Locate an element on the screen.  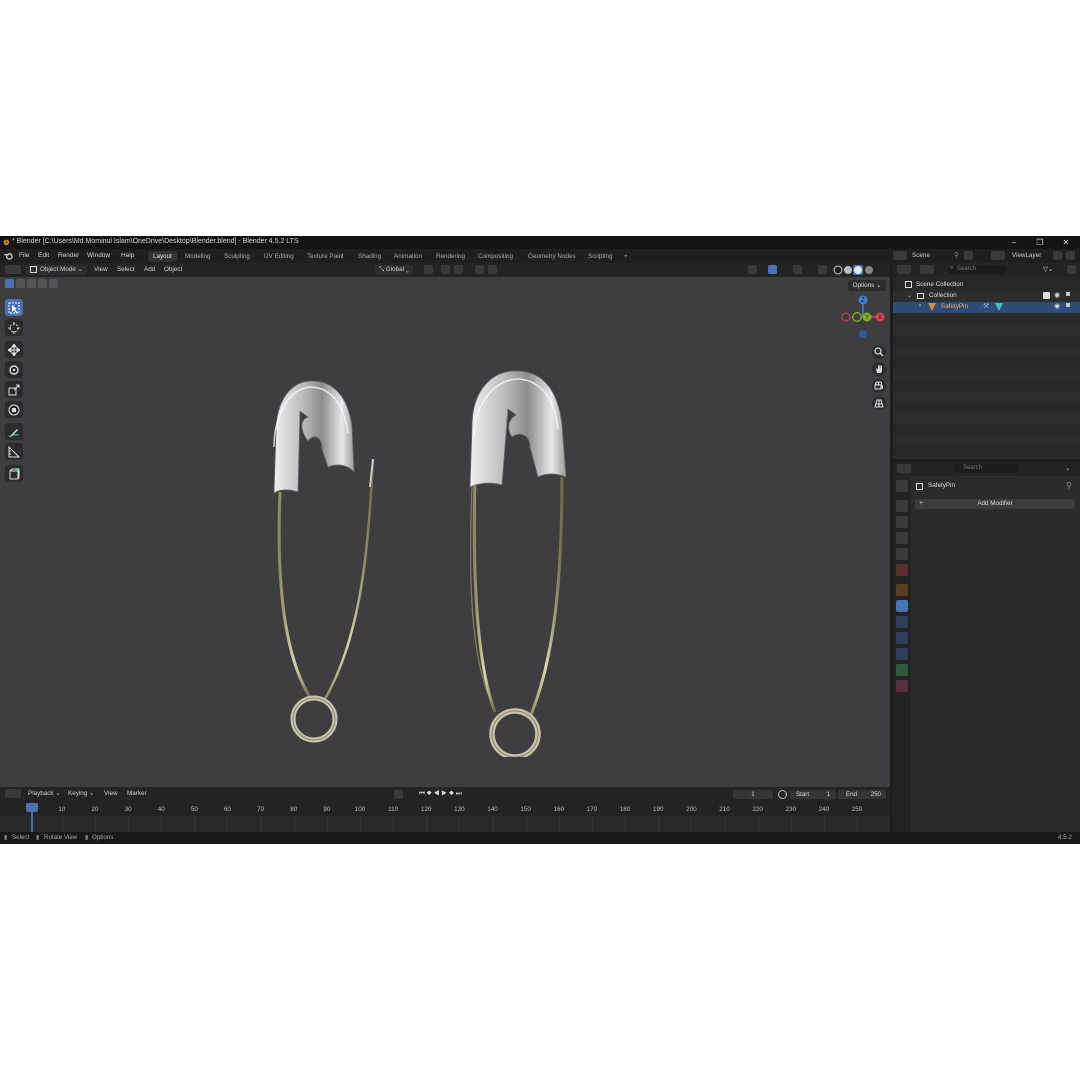
add-modifier-button: + Add Modifier is located at coordinates (995, 504).